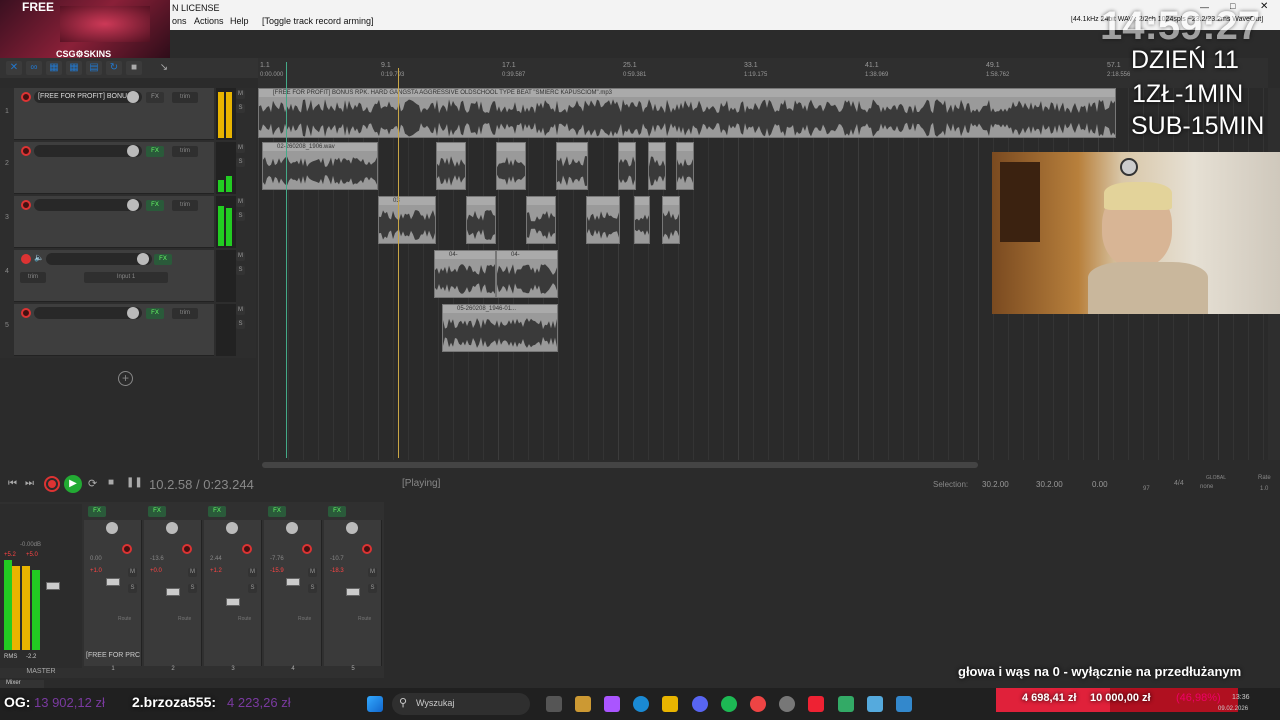  What do you see at coordinates (39, 257) in the screenshot?
I see `speaker-icon: 🔈` at bounding box center [39, 257].